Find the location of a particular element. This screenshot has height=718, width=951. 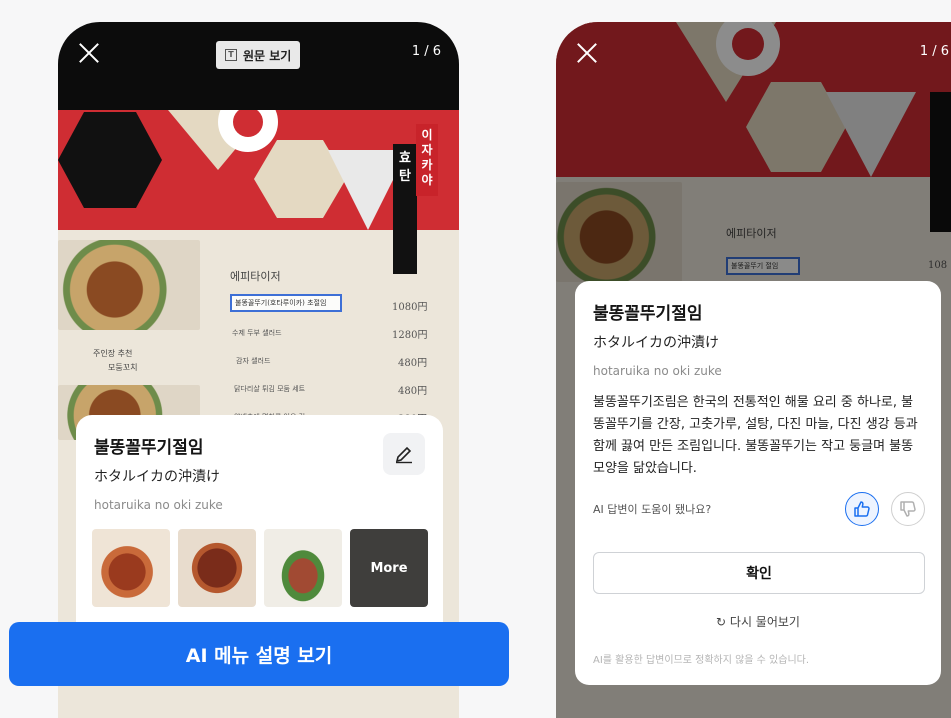

ai-menu-description-button: AI 메뉴 설명 보기 is located at coordinates (259, 654).